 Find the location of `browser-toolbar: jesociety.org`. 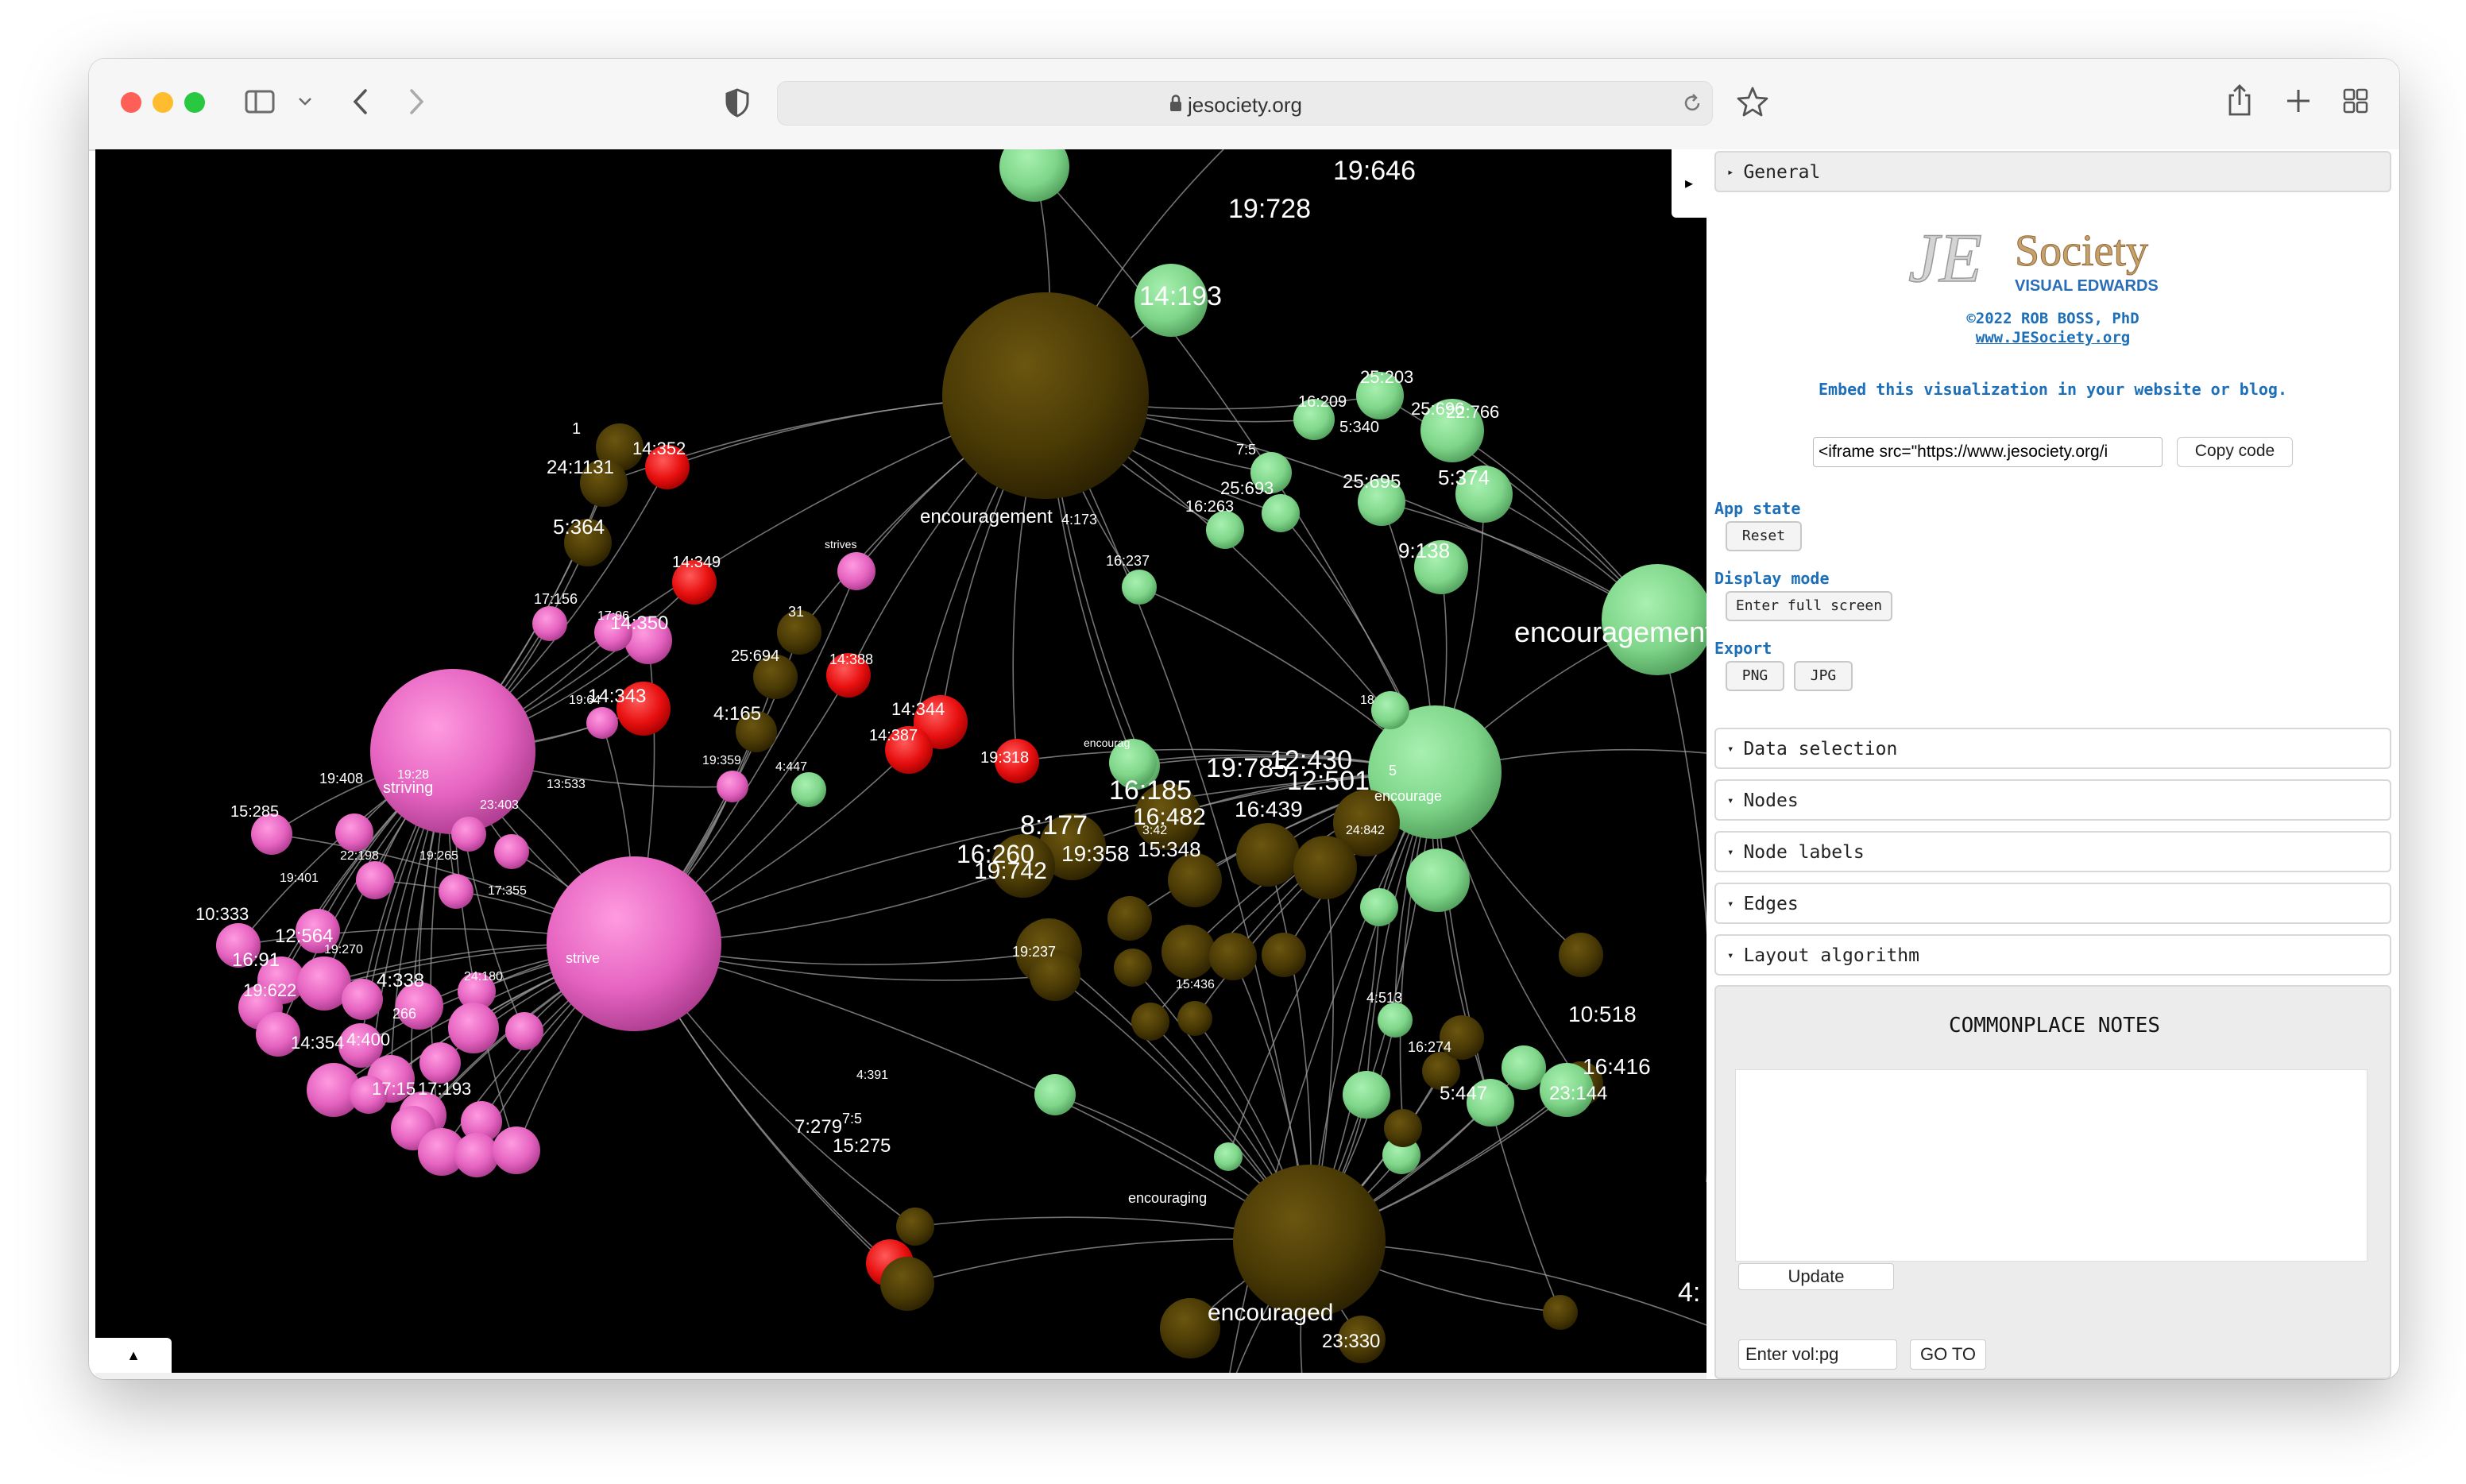

browser-toolbar: jesociety.org is located at coordinates (1244, 105).